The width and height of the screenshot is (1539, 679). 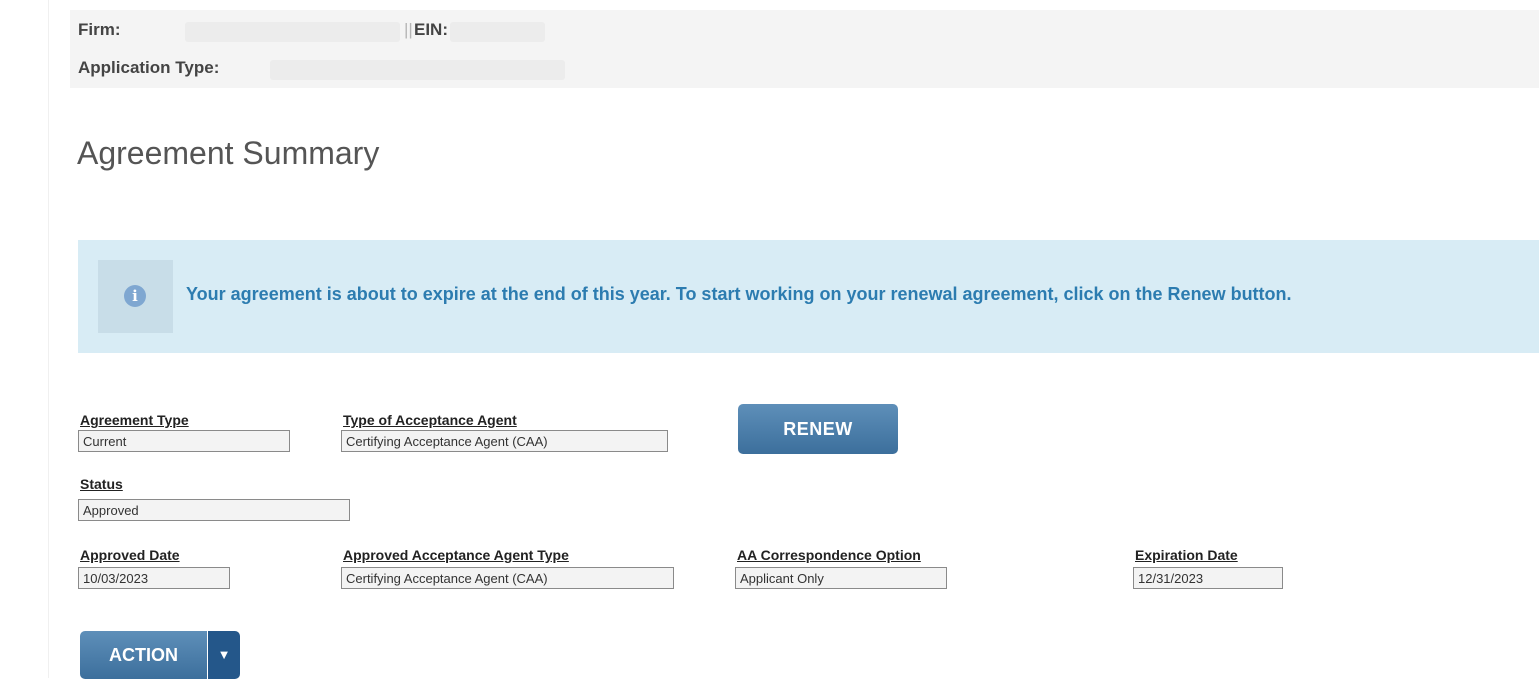 What do you see at coordinates (431, 29) in the screenshot?
I see `ein-label: EIN:` at bounding box center [431, 29].